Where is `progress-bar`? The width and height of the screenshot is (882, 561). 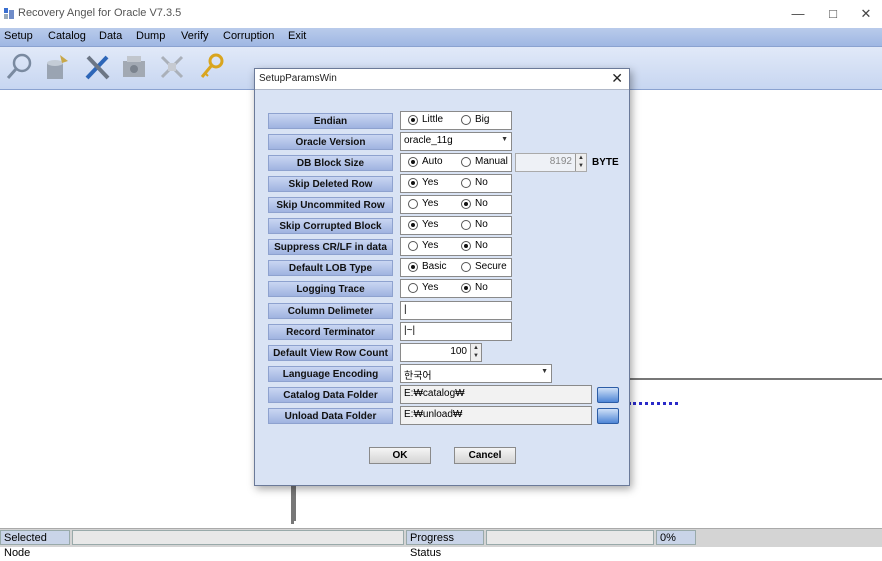
progress-bar is located at coordinates (570, 537).